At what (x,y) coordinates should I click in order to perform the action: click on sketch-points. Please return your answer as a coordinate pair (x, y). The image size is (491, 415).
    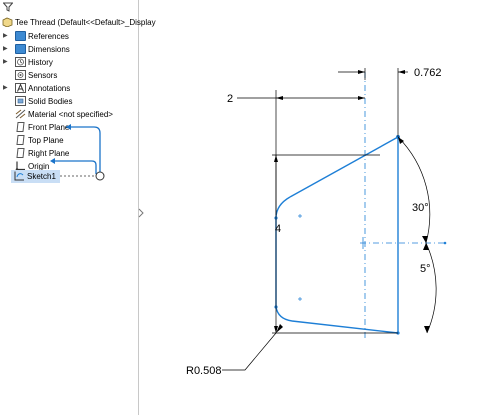
    Looking at the image, I should click on (337, 235).